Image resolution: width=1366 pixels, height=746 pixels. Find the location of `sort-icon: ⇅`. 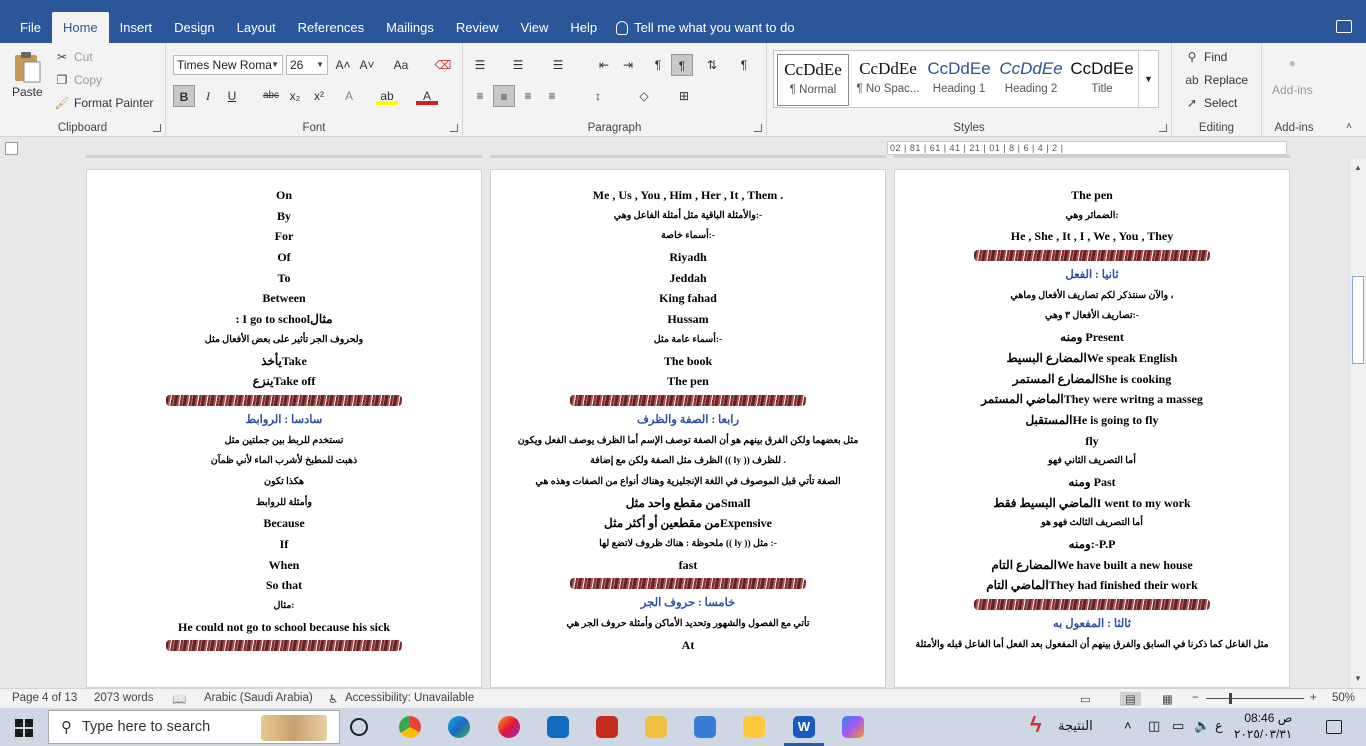

sort-icon: ⇅ is located at coordinates (712, 65).